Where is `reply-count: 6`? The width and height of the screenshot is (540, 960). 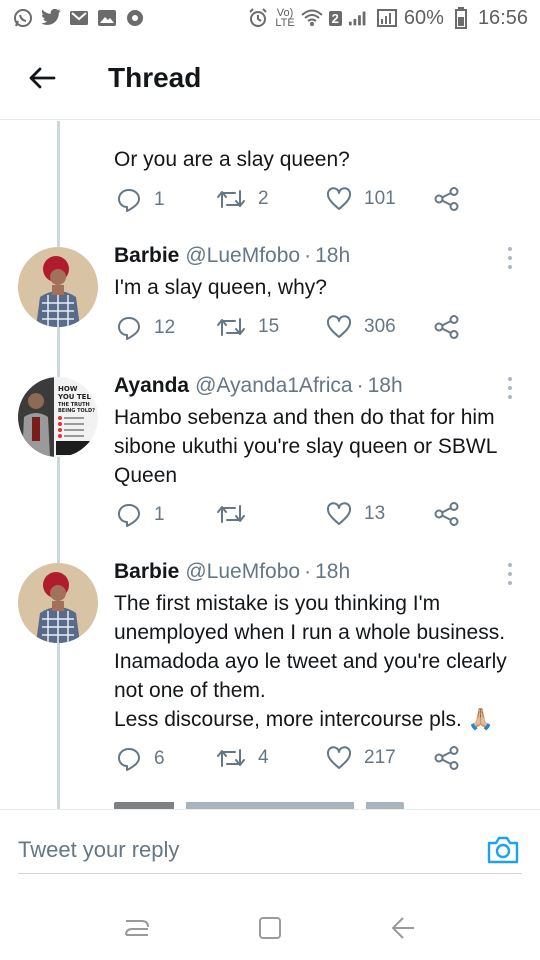
reply-count: 6 is located at coordinates (159, 758).